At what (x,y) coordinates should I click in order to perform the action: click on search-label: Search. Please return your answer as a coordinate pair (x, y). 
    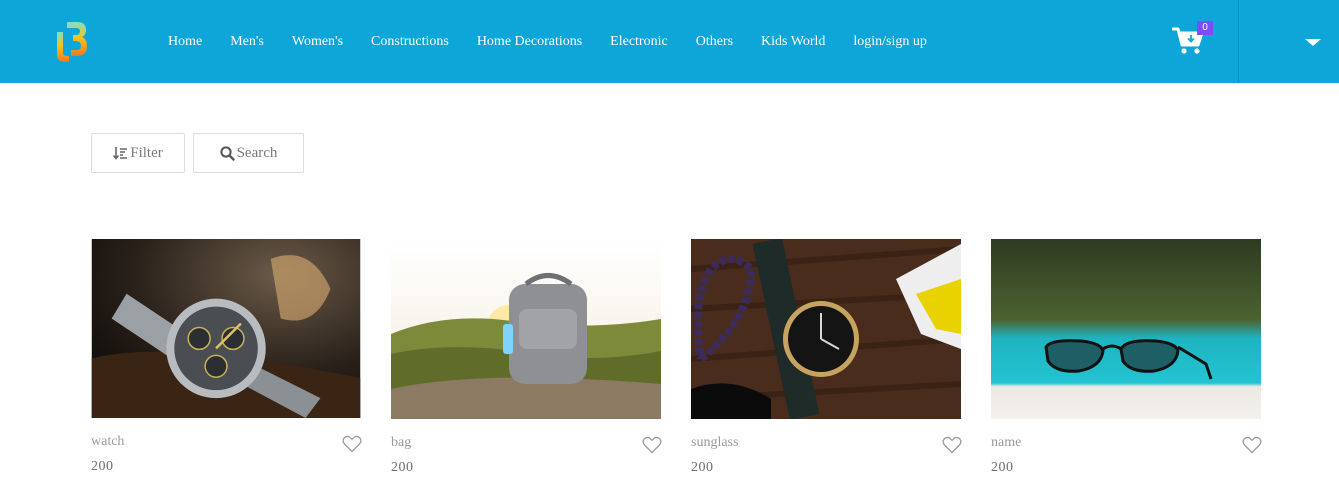
    Looking at the image, I should click on (257, 152).